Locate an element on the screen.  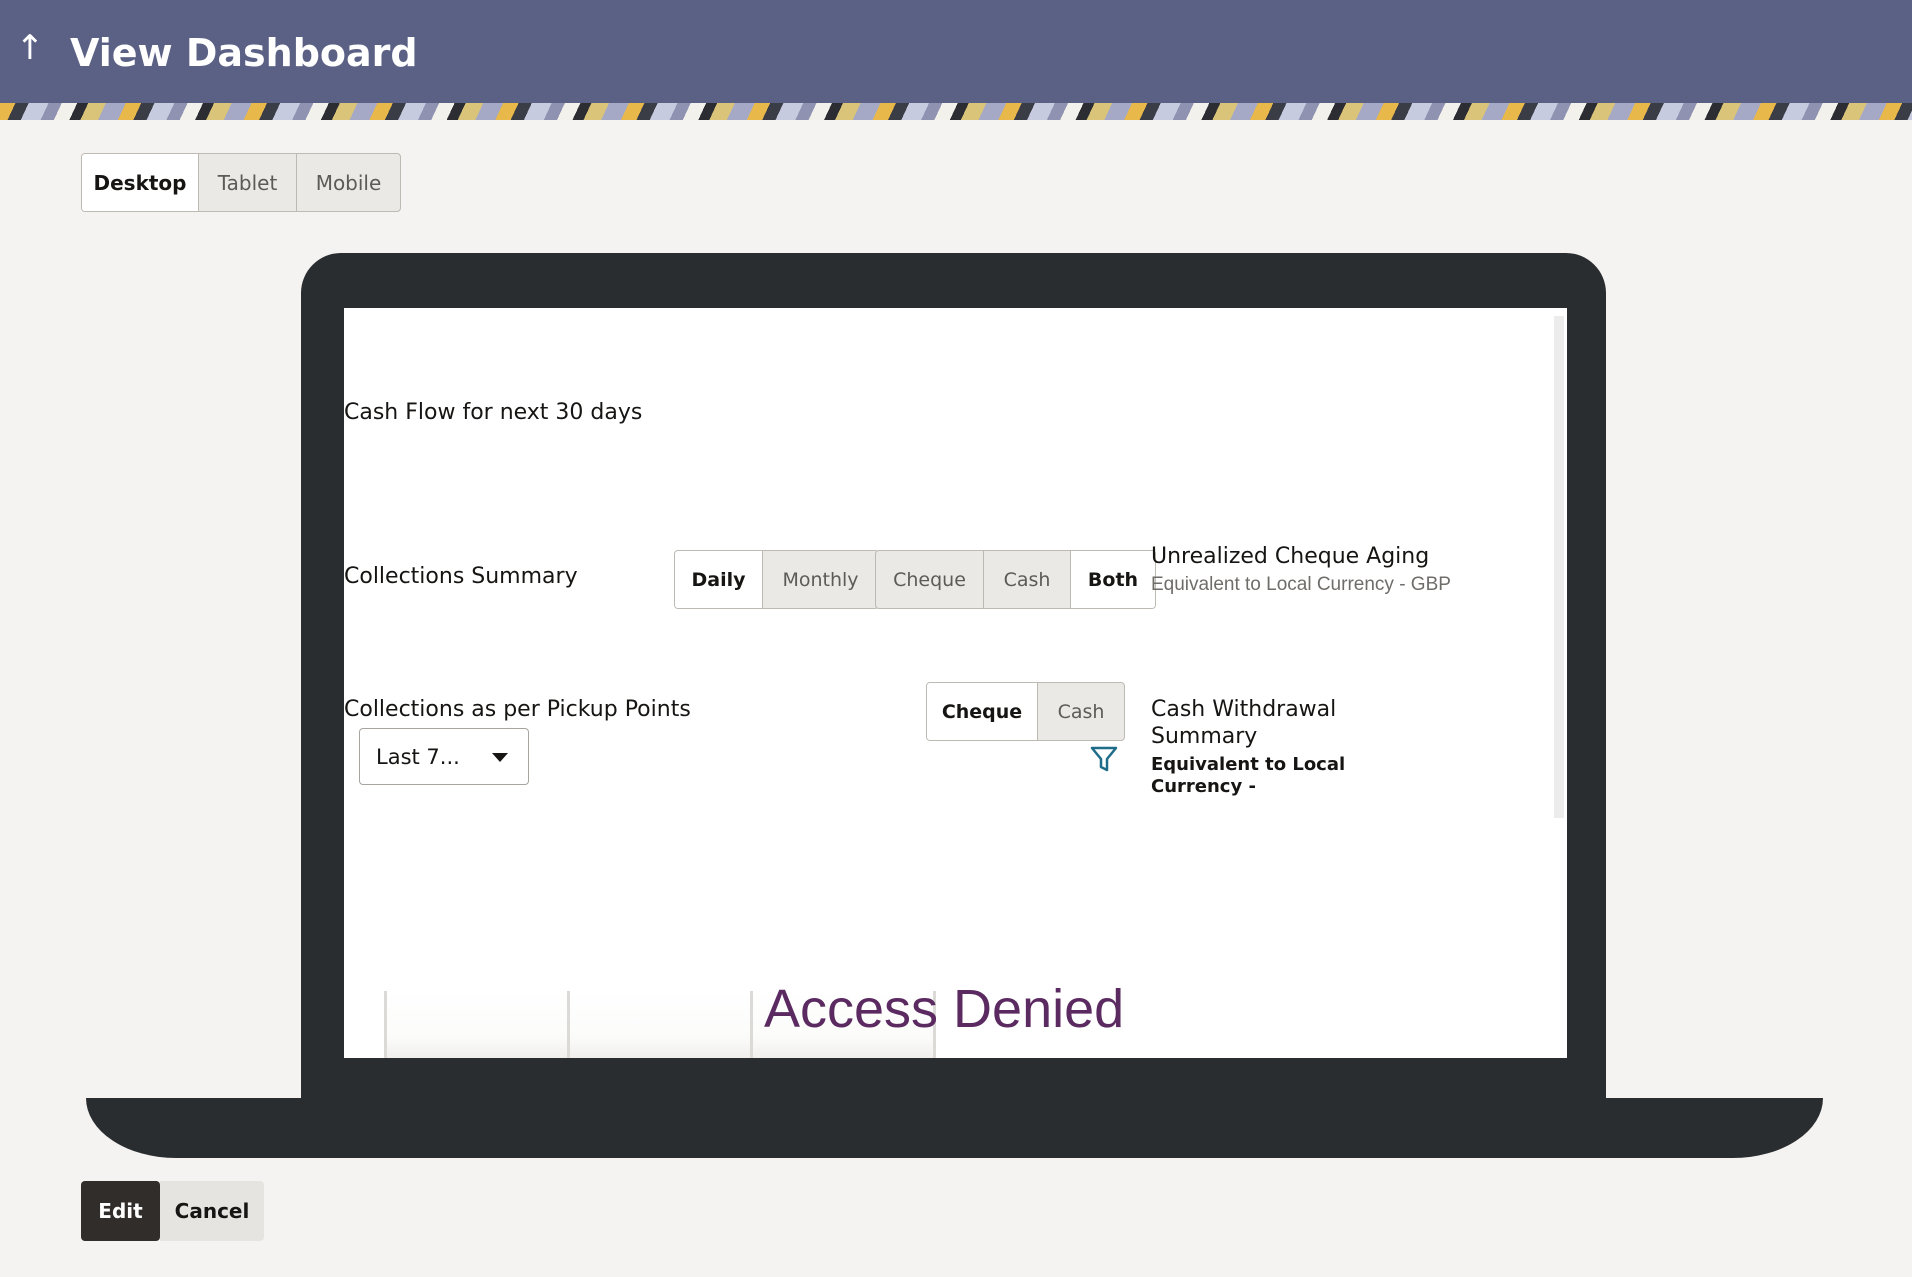
collections-type-toggle: Cheque Cash Both is located at coordinates (1015, 579).